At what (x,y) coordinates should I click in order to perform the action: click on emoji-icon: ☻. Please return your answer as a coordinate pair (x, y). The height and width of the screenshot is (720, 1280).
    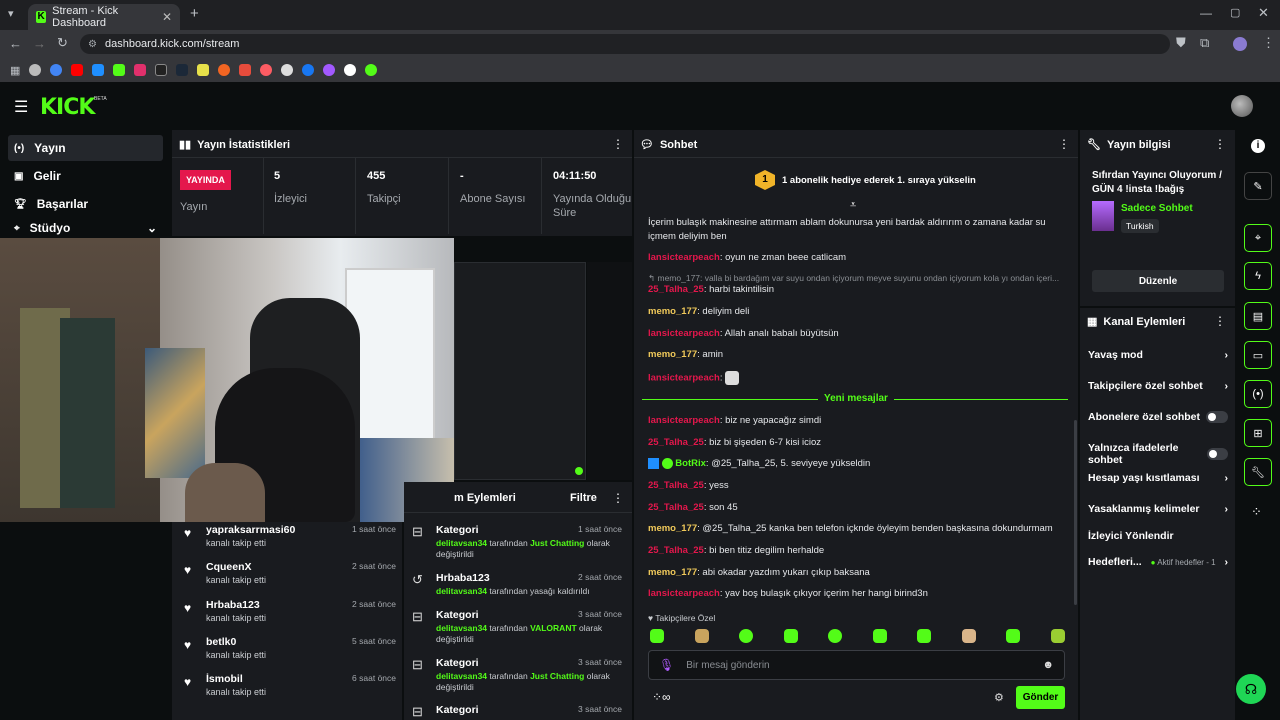
    Looking at the image, I should click on (1048, 665).